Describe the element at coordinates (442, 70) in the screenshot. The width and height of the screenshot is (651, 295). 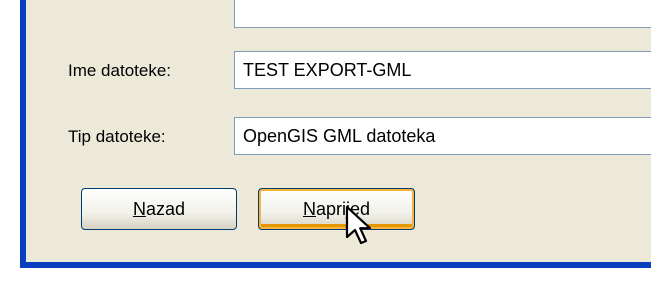
I see `filename-input: TEST EXPORT-GML` at that location.